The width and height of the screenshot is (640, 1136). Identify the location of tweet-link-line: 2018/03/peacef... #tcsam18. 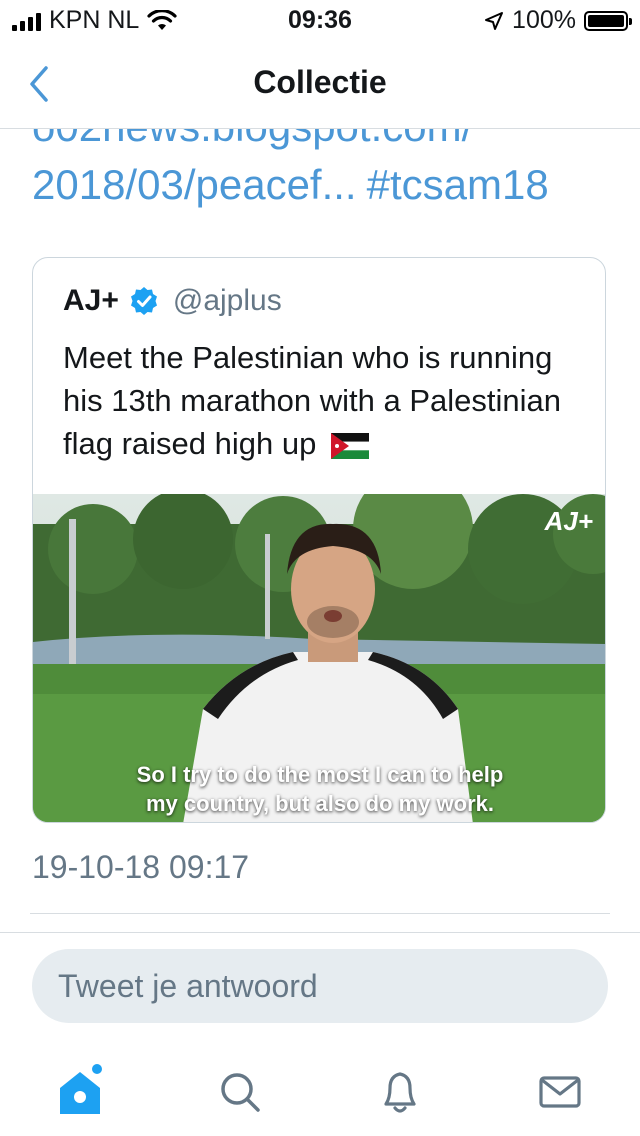
(290, 185).